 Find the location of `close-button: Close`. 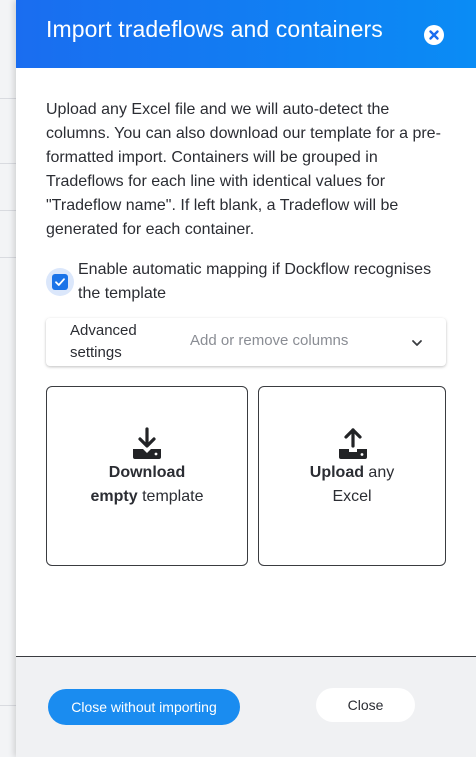

close-button: Close is located at coordinates (365, 705).